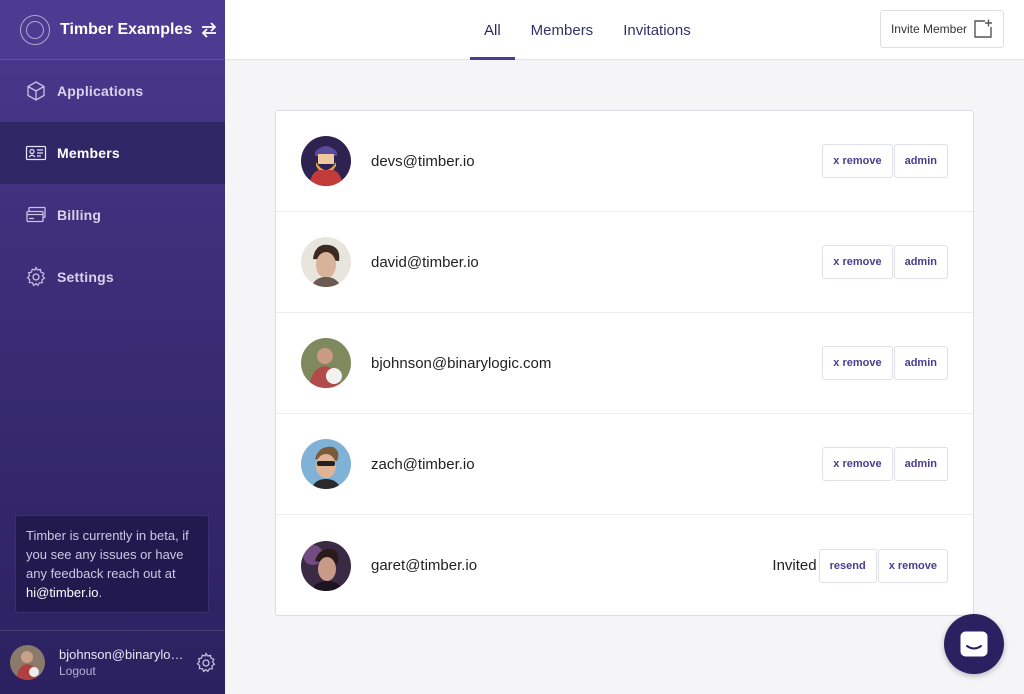 The width and height of the screenshot is (1024, 694). What do you see at coordinates (624, 262) in the screenshot?
I see `table-row: david@timber.io x remove admin` at bounding box center [624, 262].